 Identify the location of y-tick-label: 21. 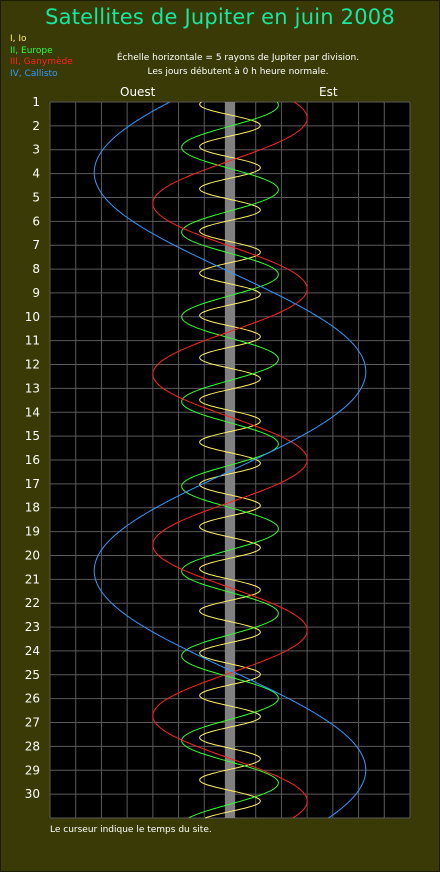
(32, 579).